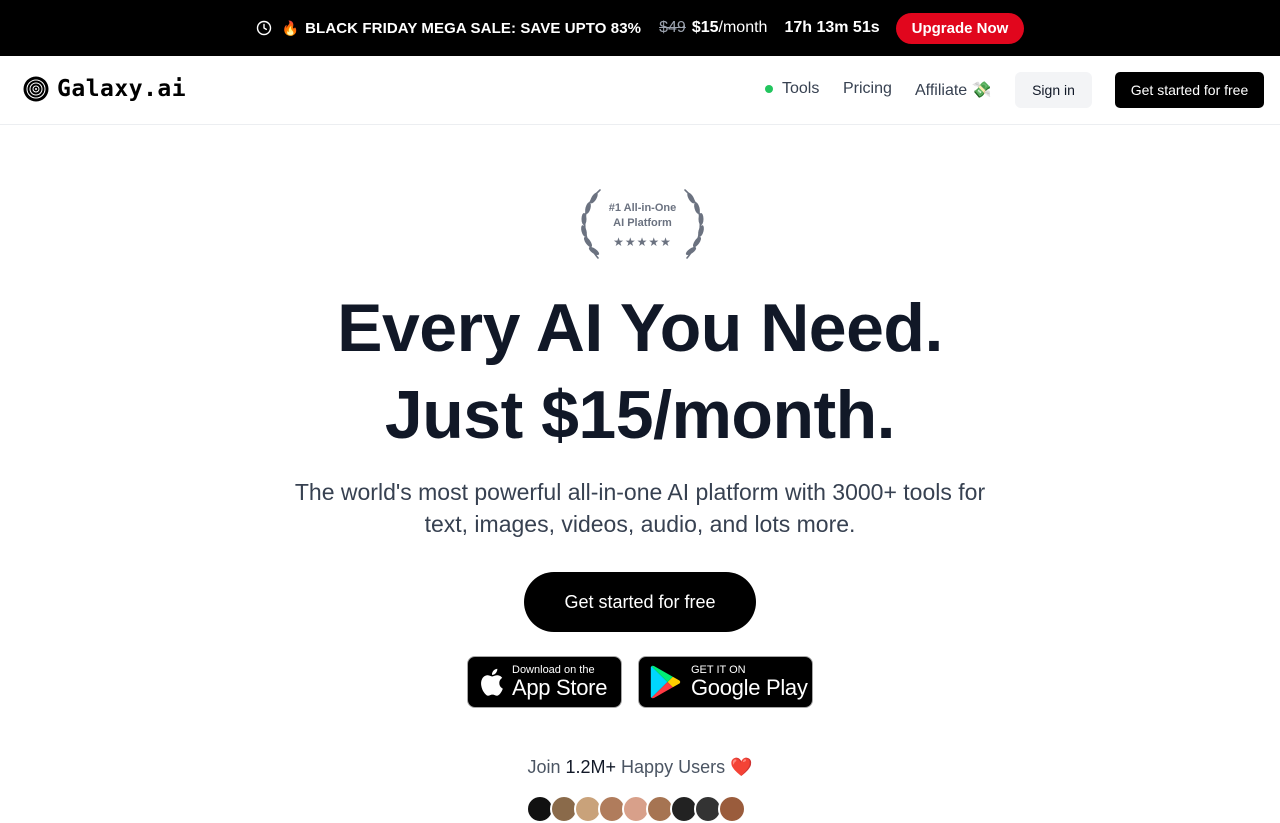 This screenshot has width=1280, height=823. What do you see at coordinates (769, 89) in the screenshot?
I see `status-dot-icon` at bounding box center [769, 89].